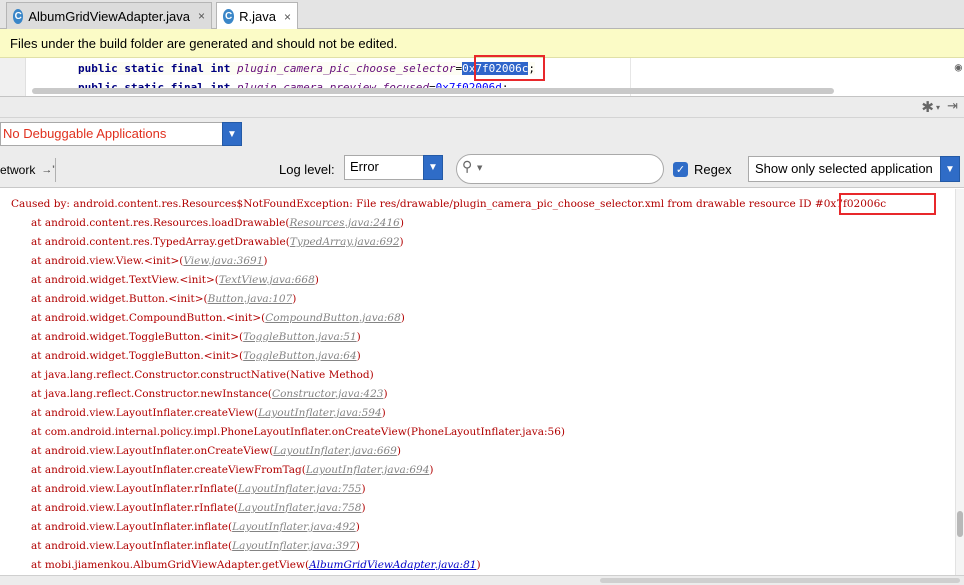 The width and height of the screenshot is (964, 585). What do you see at coordinates (959, 382) in the screenshot?
I see `vertical-scrollbar` at bounding box center [959, 382].